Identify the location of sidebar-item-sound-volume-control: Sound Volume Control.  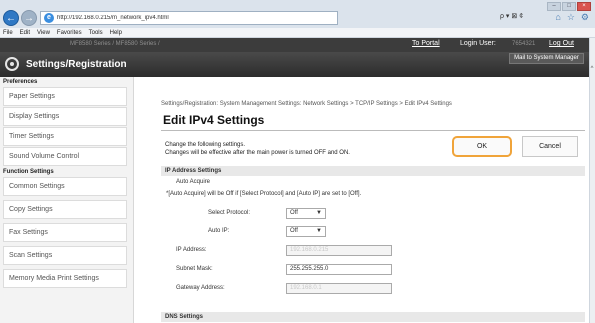
(65, 156).